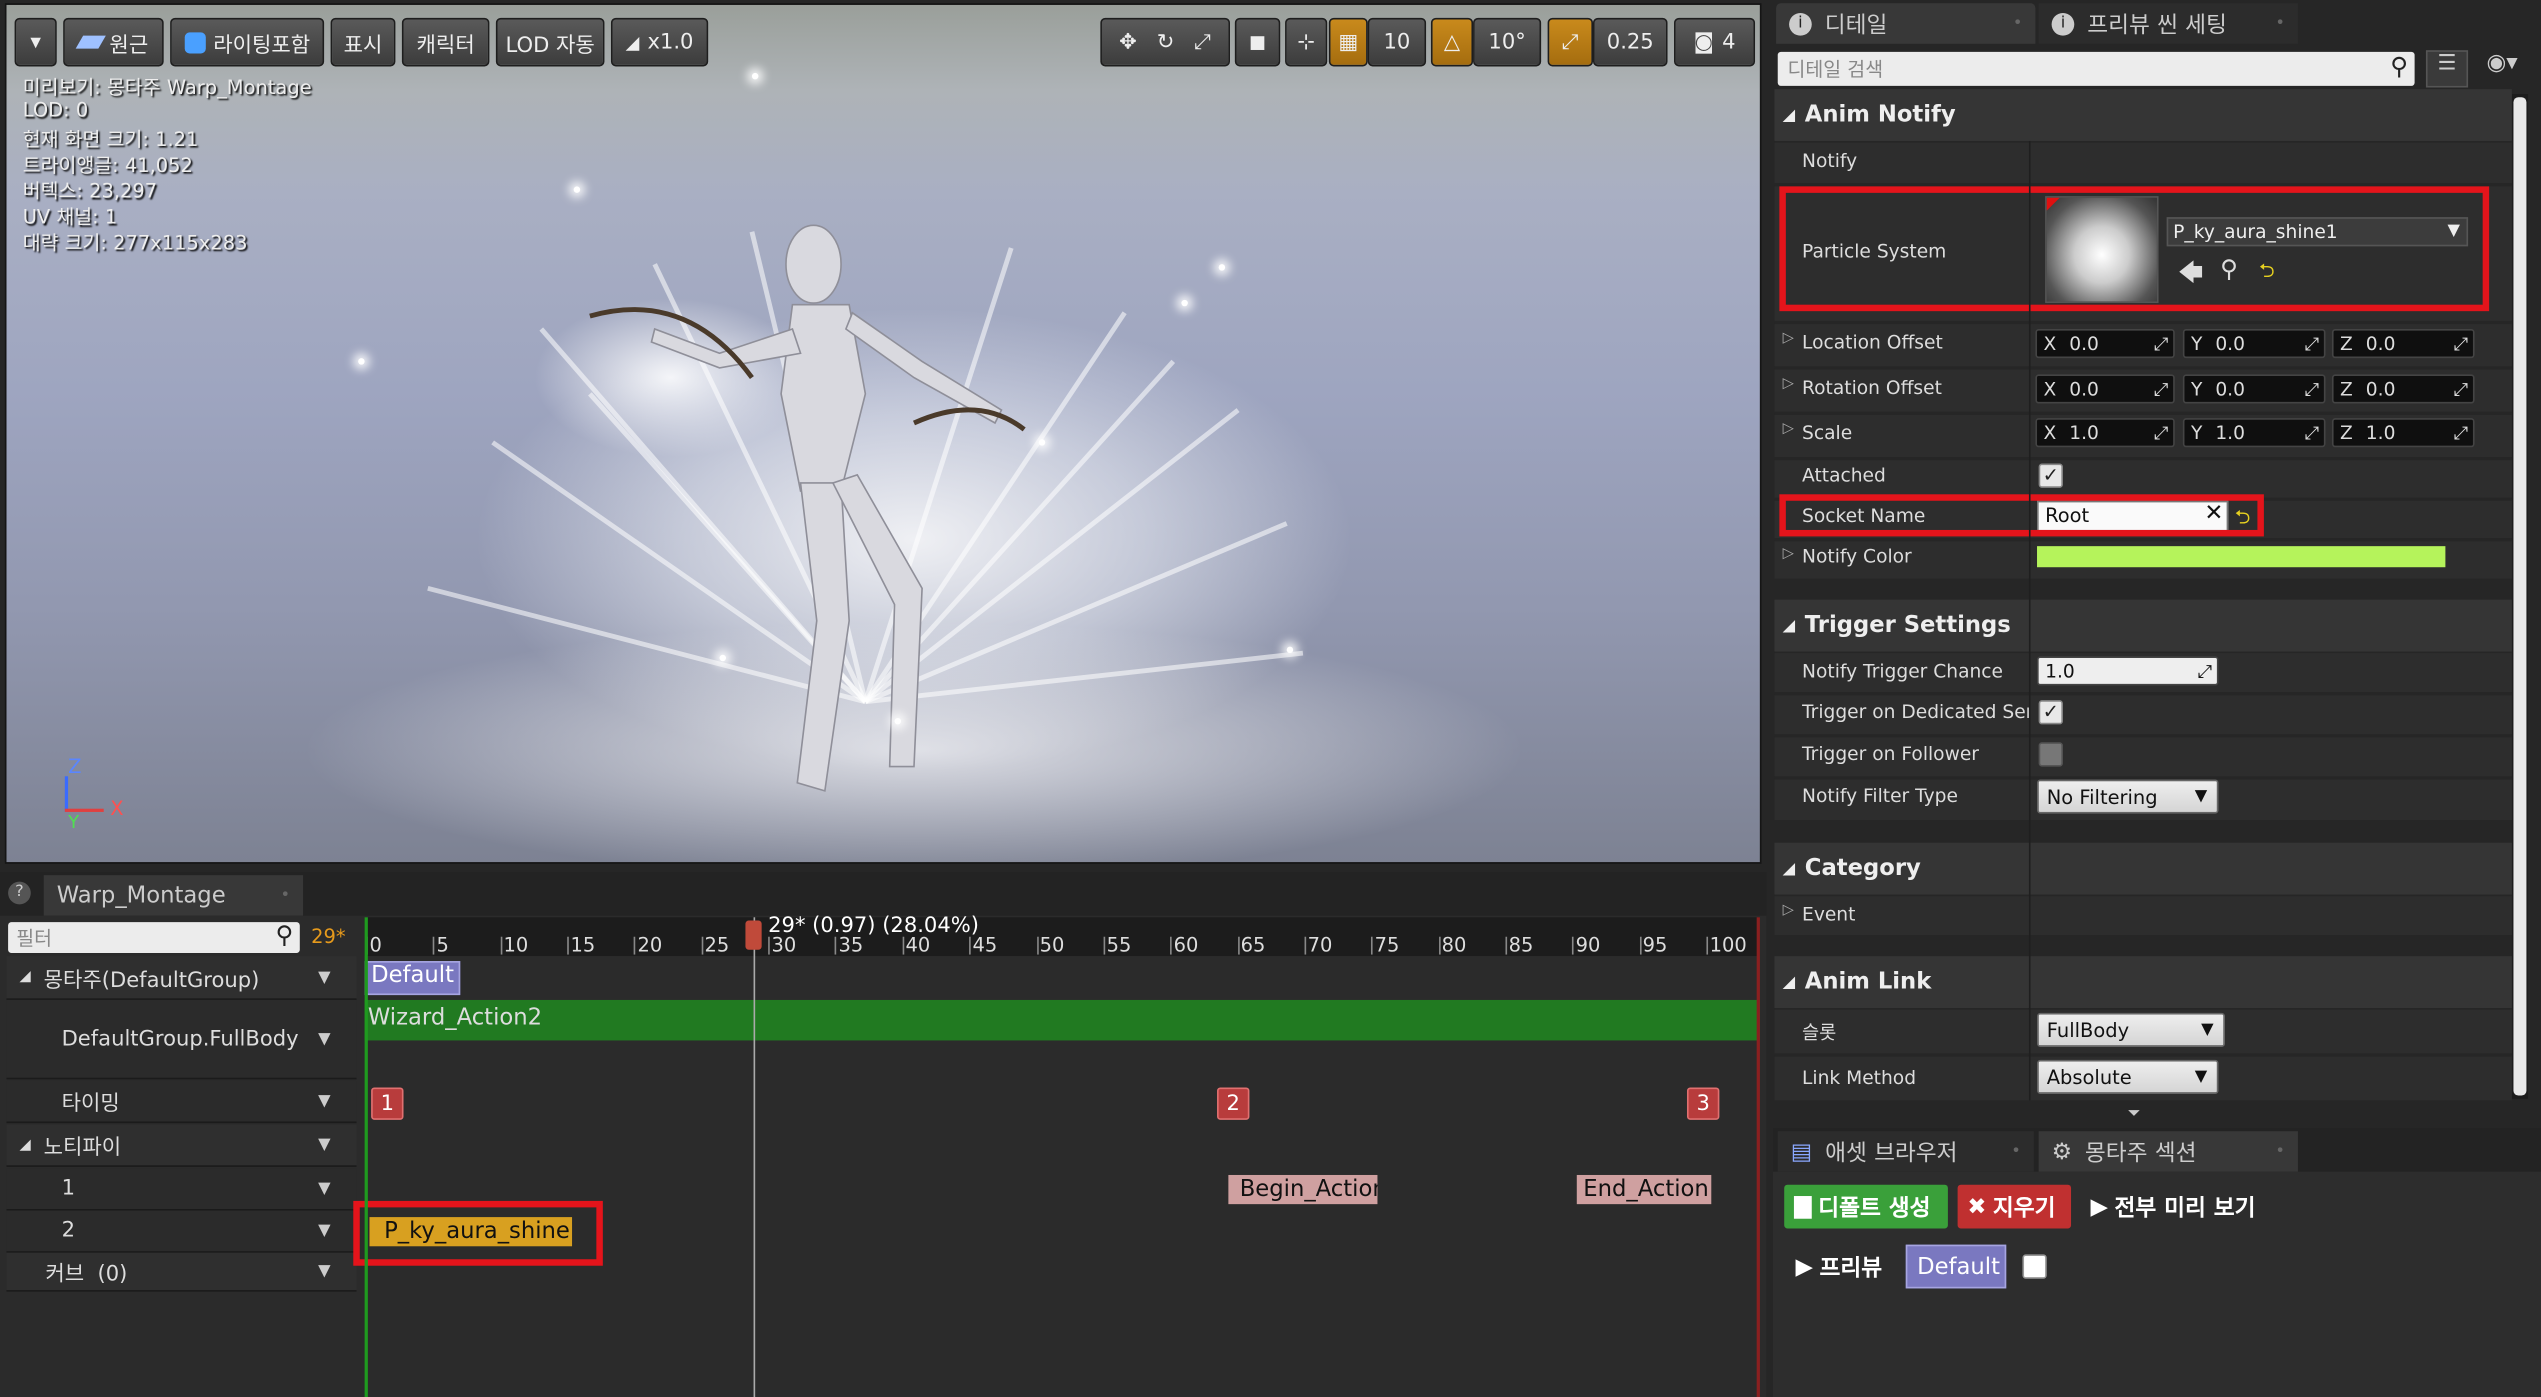  Describe the element at coordinates (2050, 475) in the screenshot. I see `attached-checkbox: ✓` at that location.